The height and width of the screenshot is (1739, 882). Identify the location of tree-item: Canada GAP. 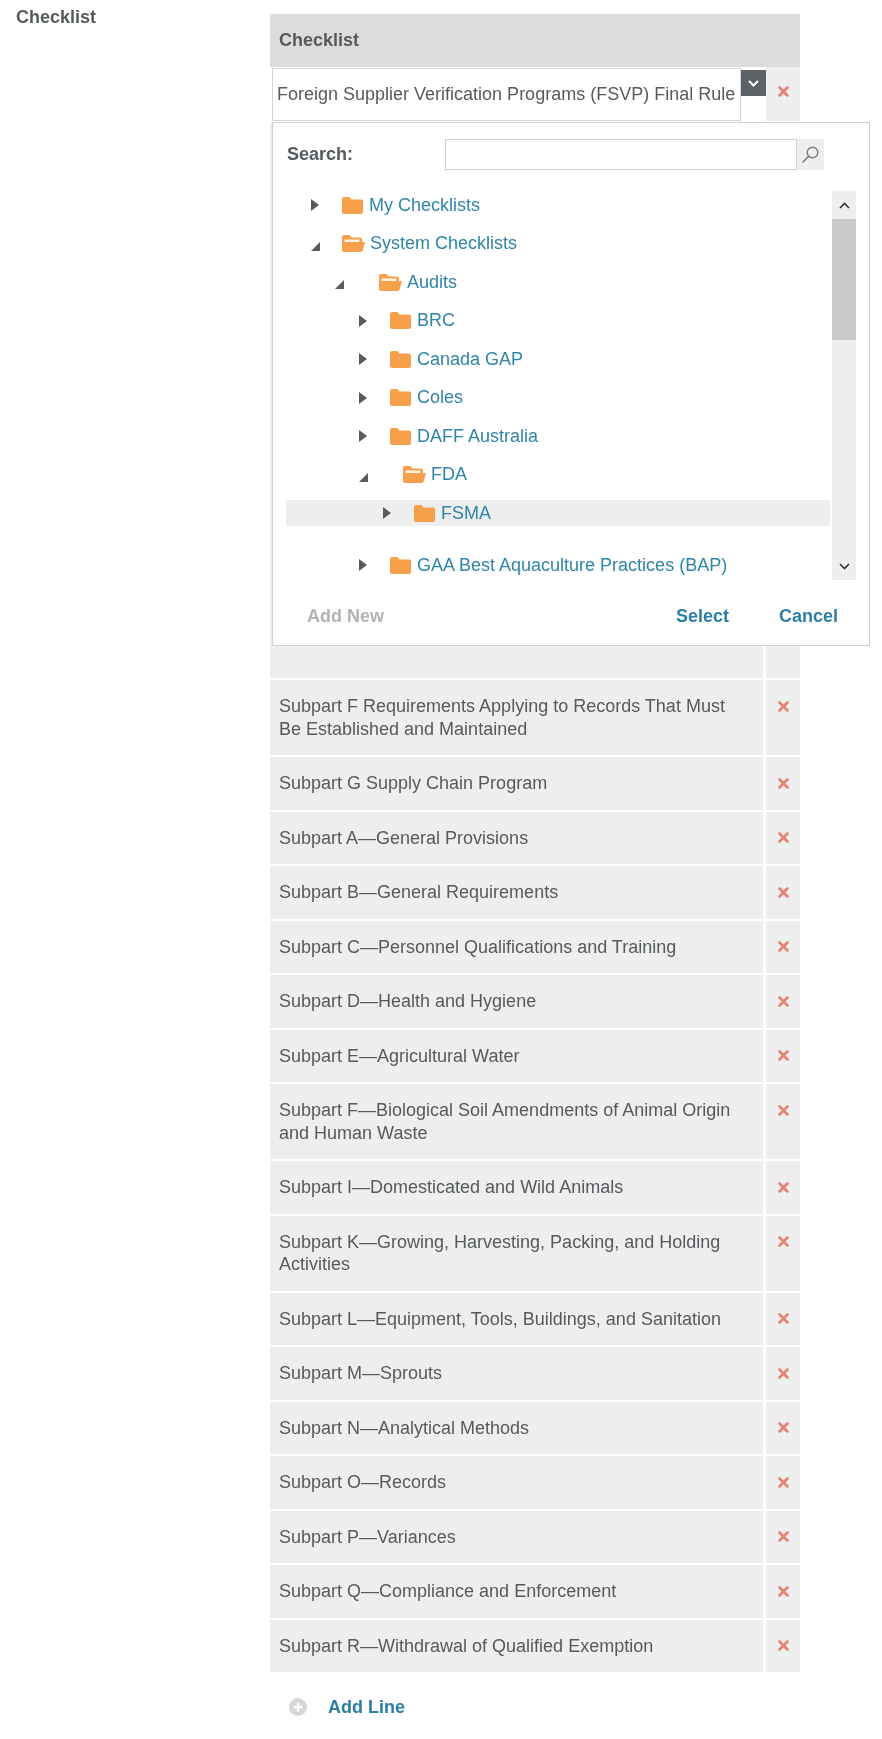
(558, 359).